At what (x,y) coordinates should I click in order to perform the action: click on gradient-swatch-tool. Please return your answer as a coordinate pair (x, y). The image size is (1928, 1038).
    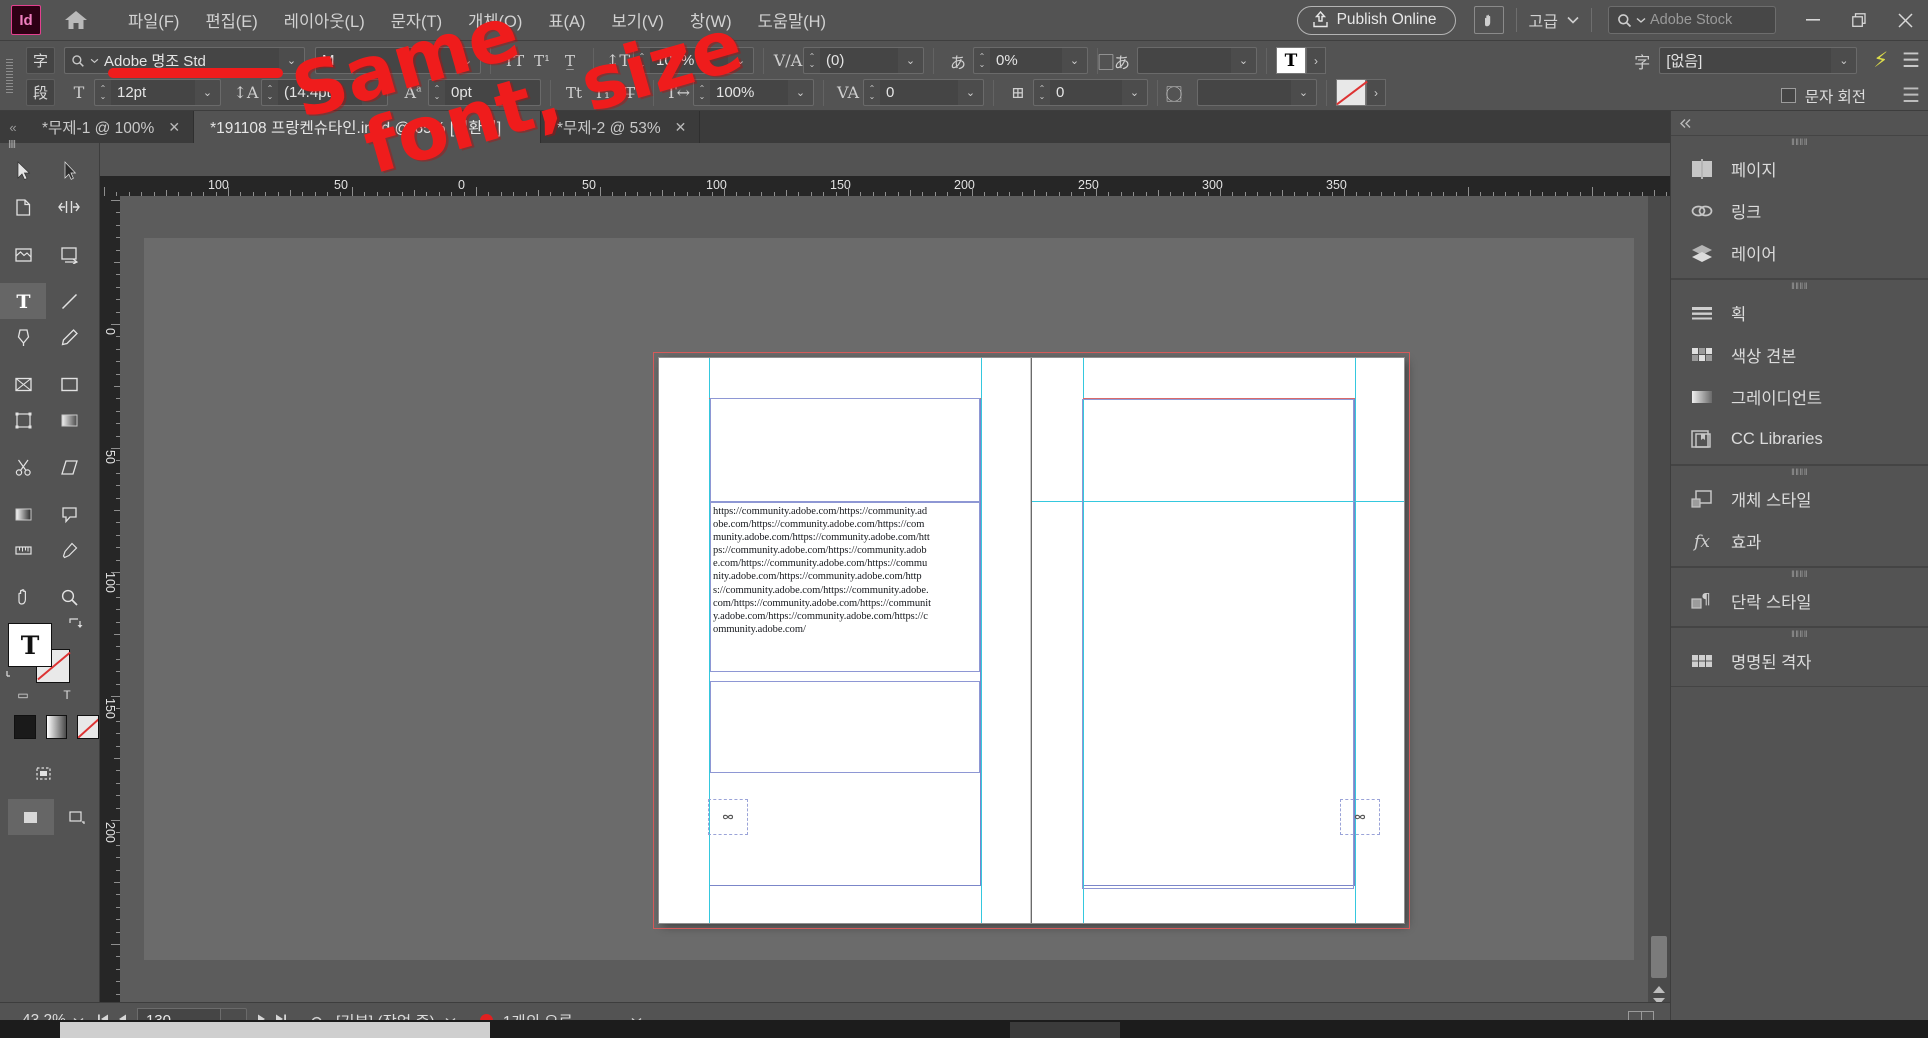
    Looking at the image, I should click on (23, 514).